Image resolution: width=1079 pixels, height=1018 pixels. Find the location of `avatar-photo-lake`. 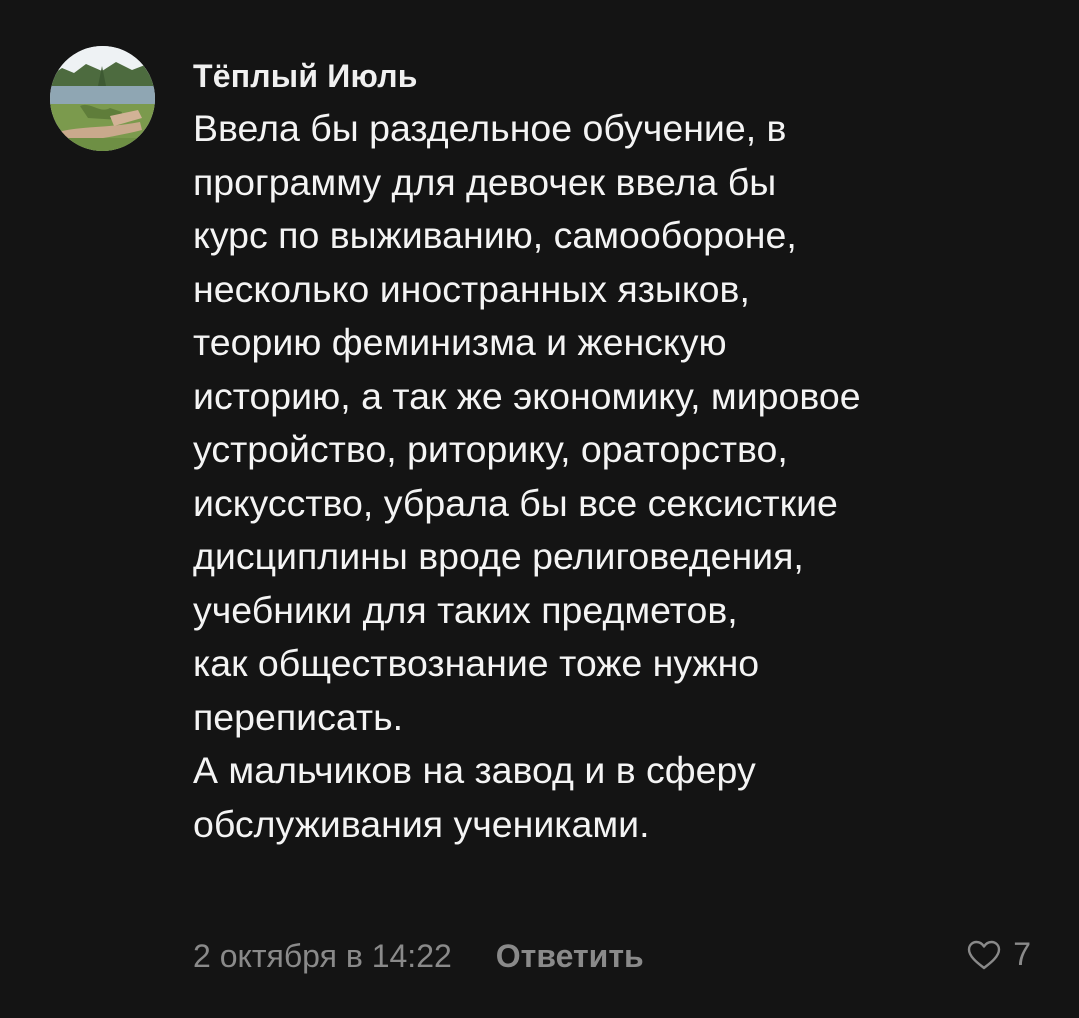

avatar-photo-lake is located at coordinates (102, 98).